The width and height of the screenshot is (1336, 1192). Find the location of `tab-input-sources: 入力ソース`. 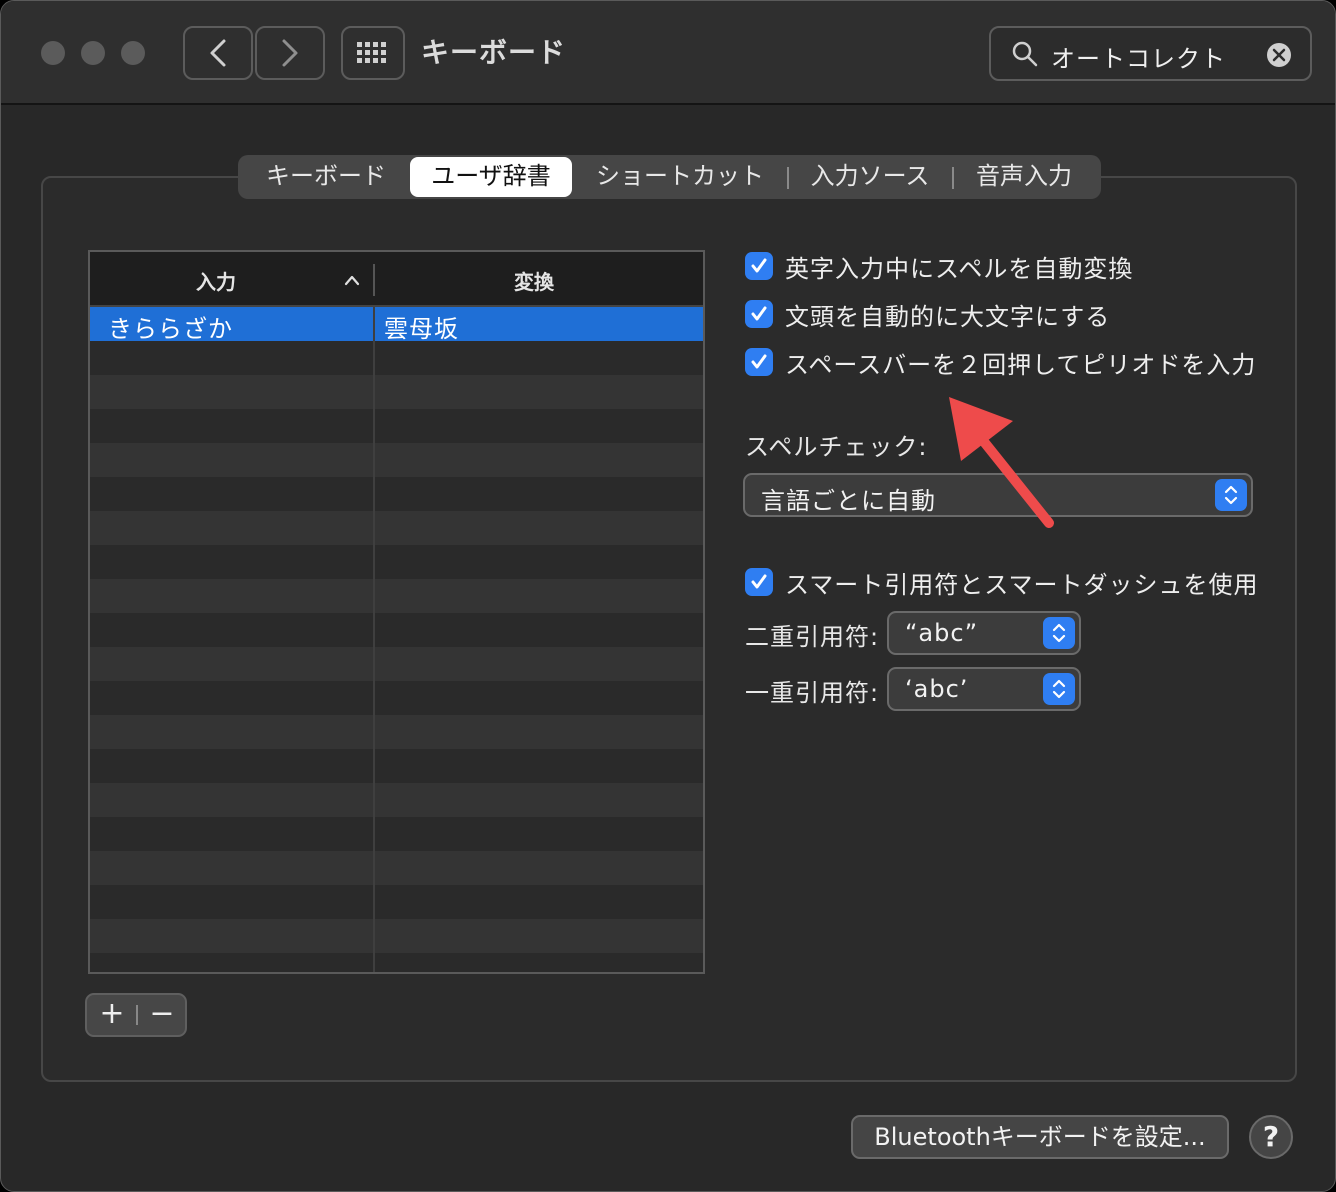

tab-input-sources: 入力ソース is located at coordinates (870, 177).